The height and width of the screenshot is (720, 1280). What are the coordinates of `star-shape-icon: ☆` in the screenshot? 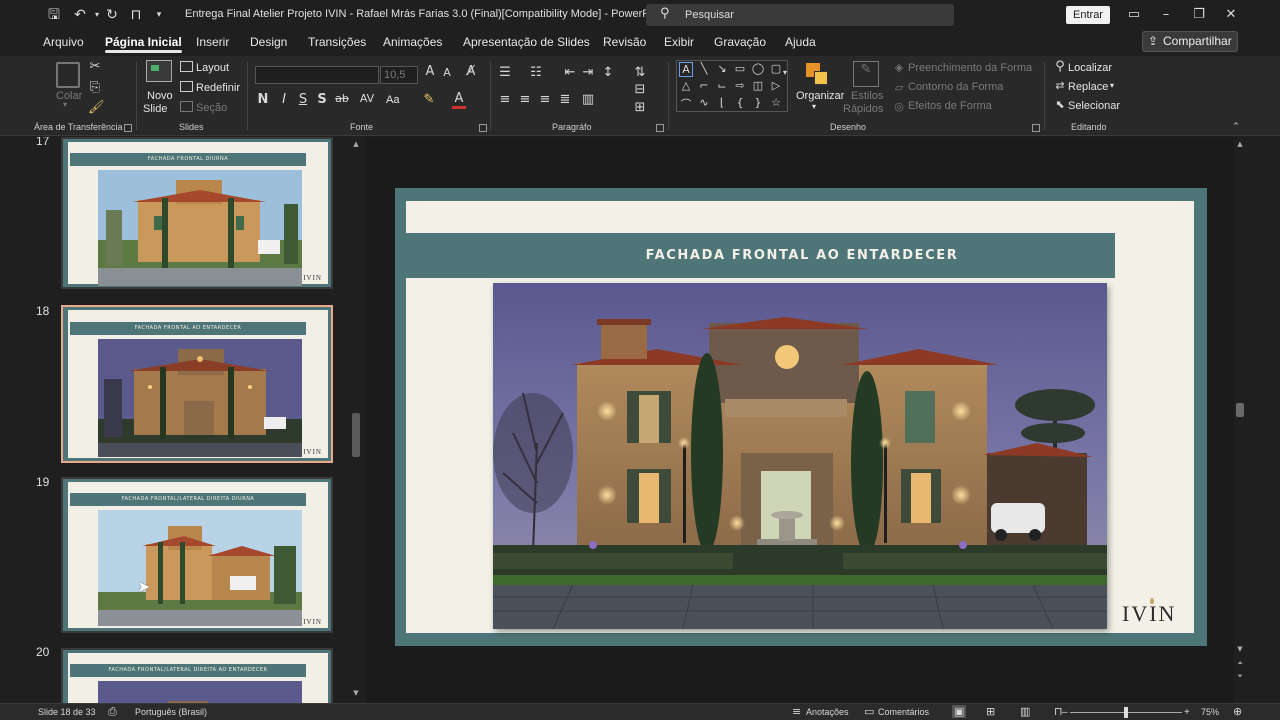 It's located at (776, 102).